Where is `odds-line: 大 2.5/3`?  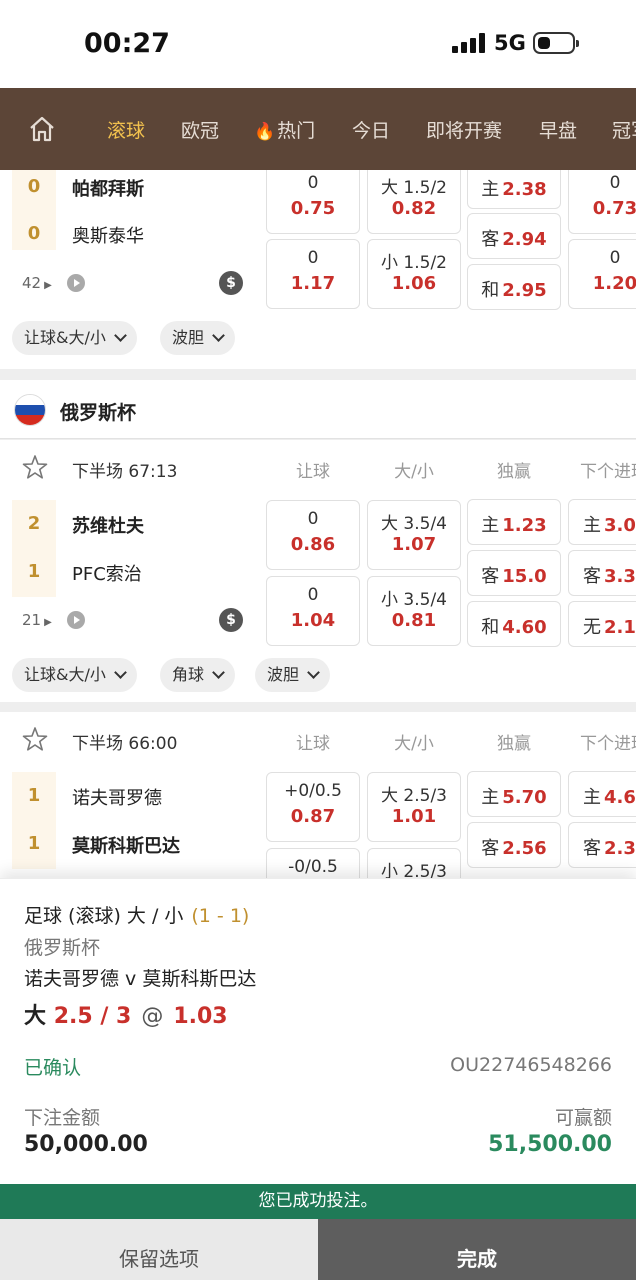 odds-line: 大 2.5/3 is located at coordinates (414, 796).